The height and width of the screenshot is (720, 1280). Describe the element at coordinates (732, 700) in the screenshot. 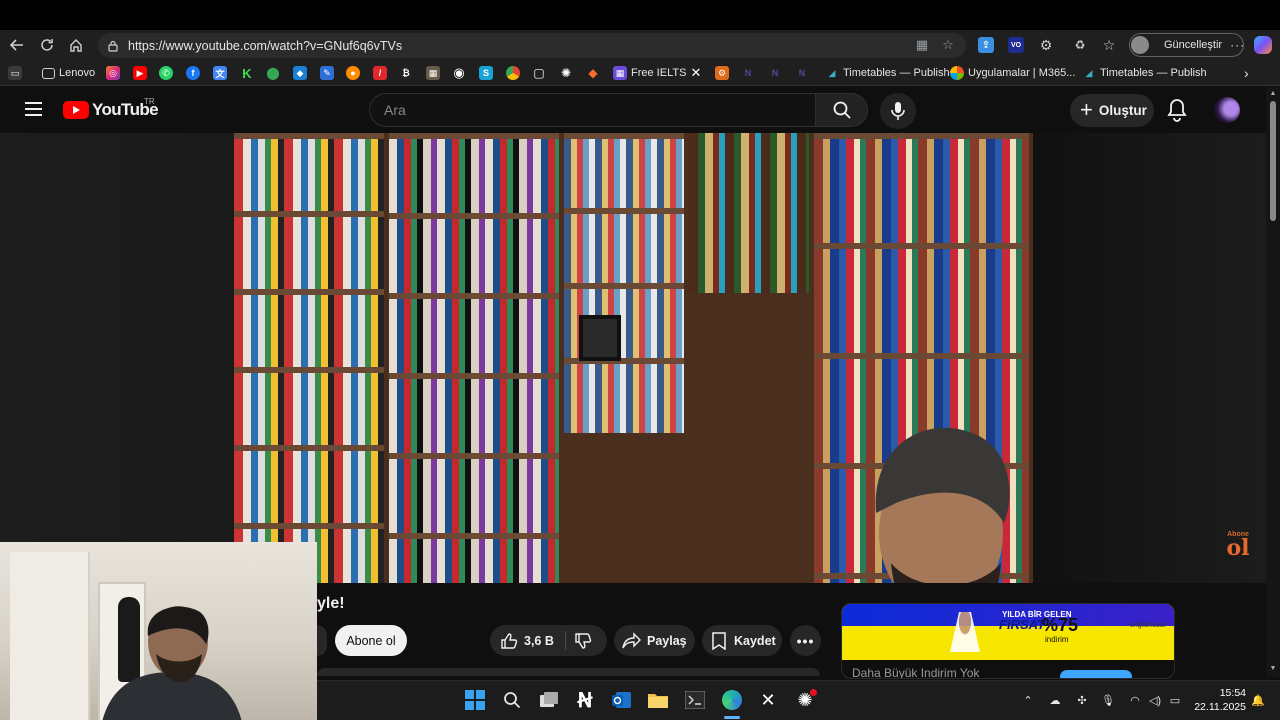

I see `edge-browser-icon` at that location.